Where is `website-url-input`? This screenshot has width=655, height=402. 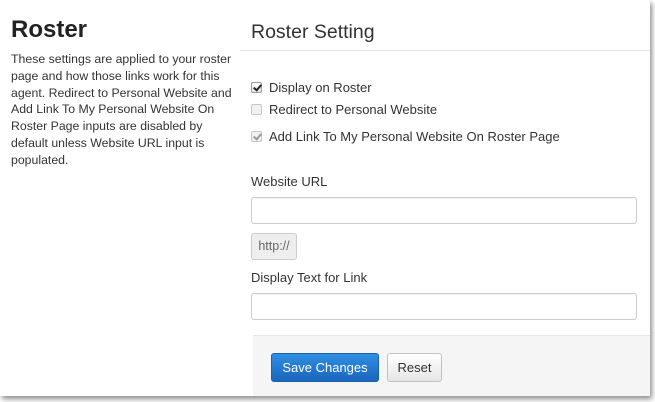
website-url-input is located at coordinates (444, 210).